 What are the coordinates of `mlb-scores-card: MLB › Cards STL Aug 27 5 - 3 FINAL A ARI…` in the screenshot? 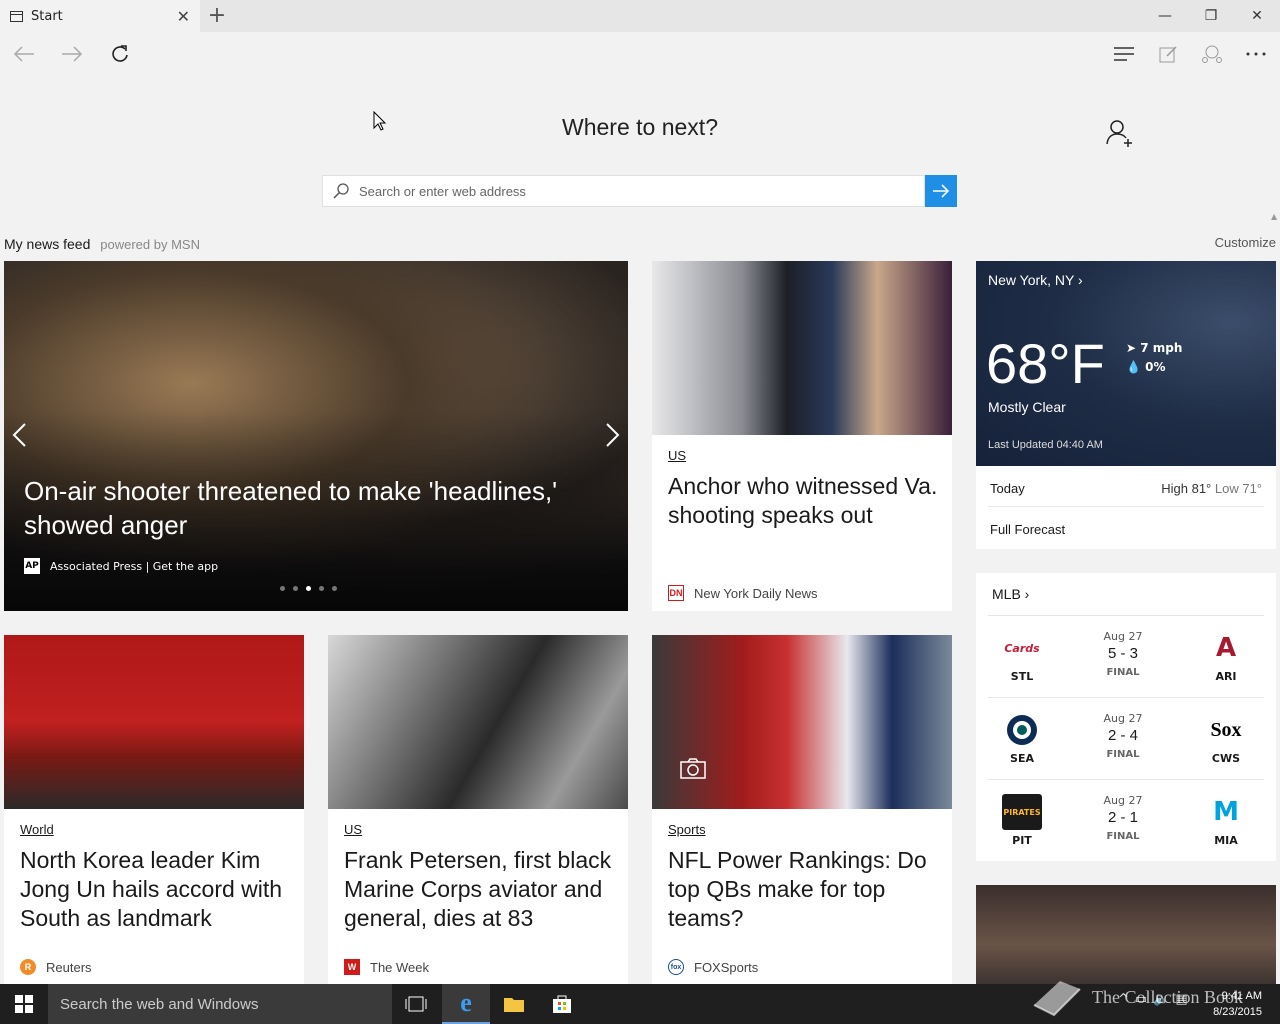 It's located at (1126, 717).